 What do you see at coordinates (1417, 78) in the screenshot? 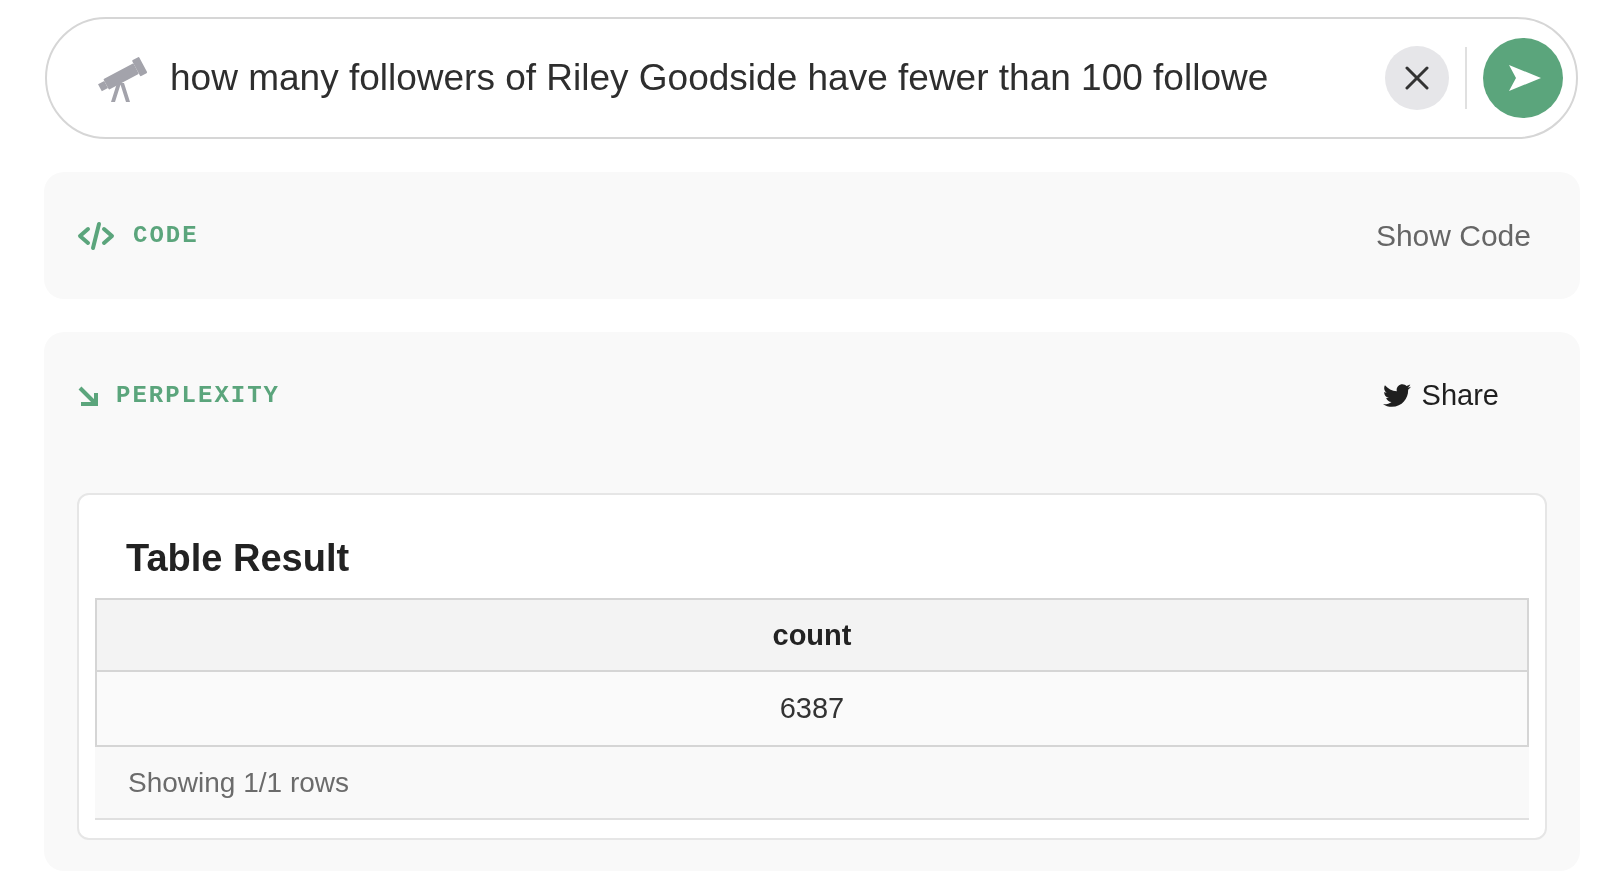
I see `close-icon` at bounding box center [1417, 78].